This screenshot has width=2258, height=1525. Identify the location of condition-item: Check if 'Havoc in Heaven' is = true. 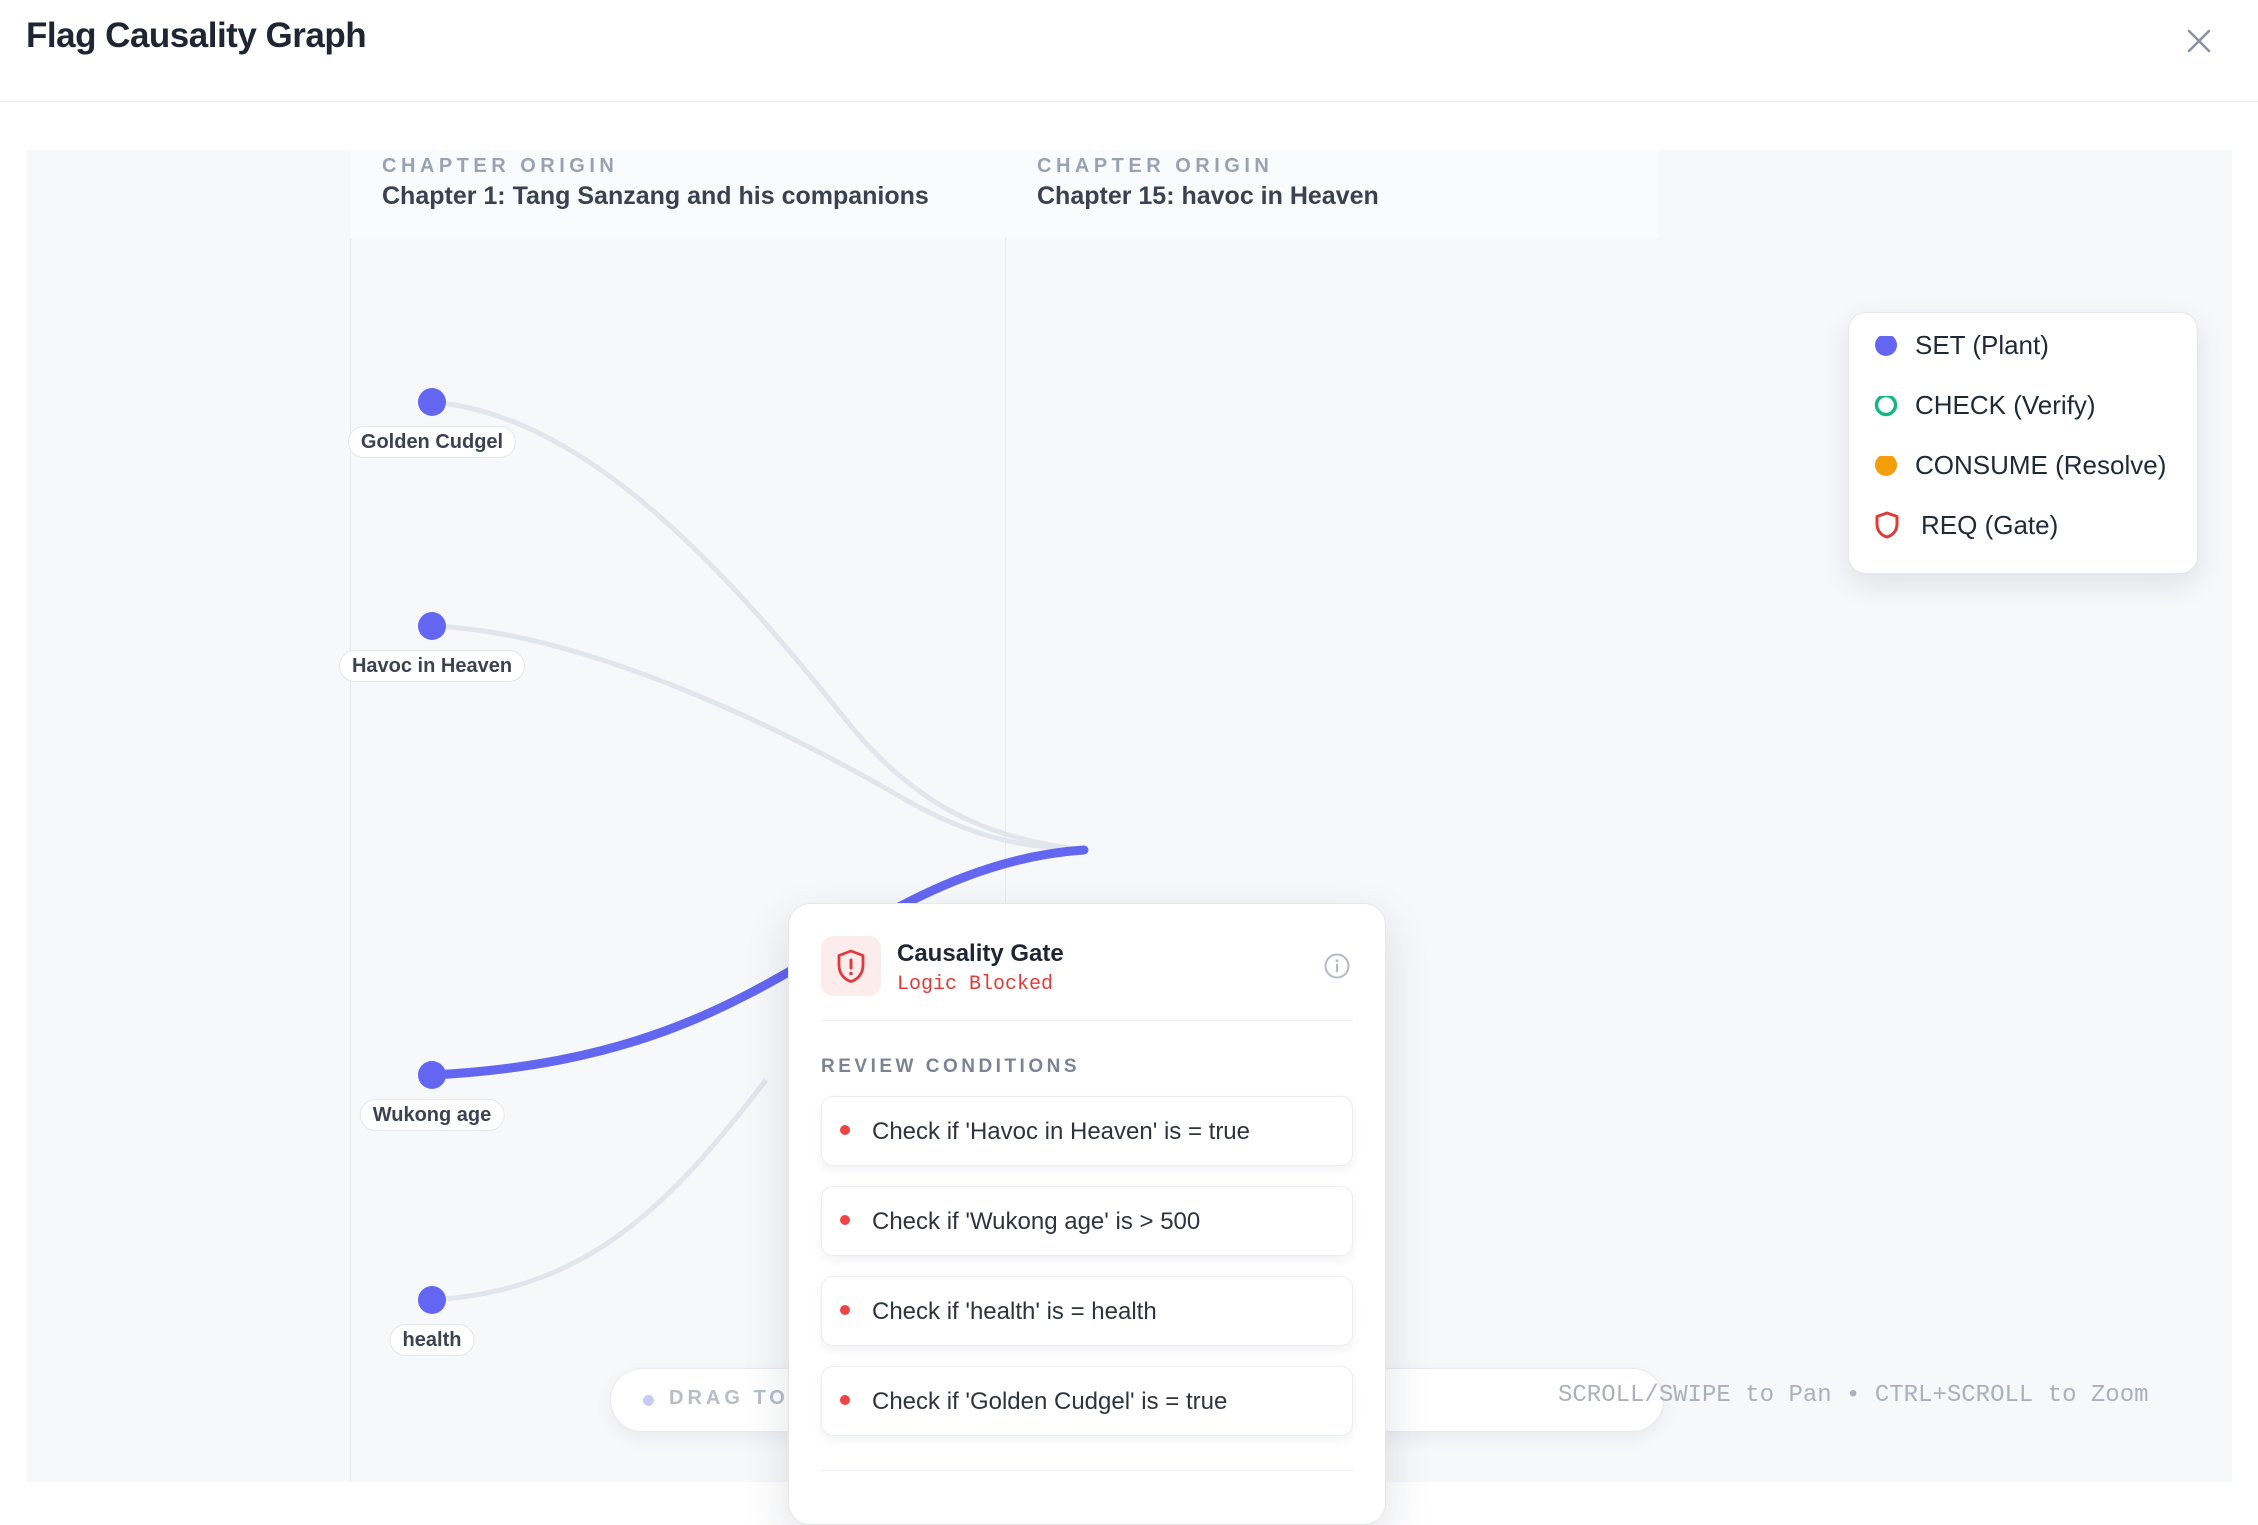
(1087, 1131).